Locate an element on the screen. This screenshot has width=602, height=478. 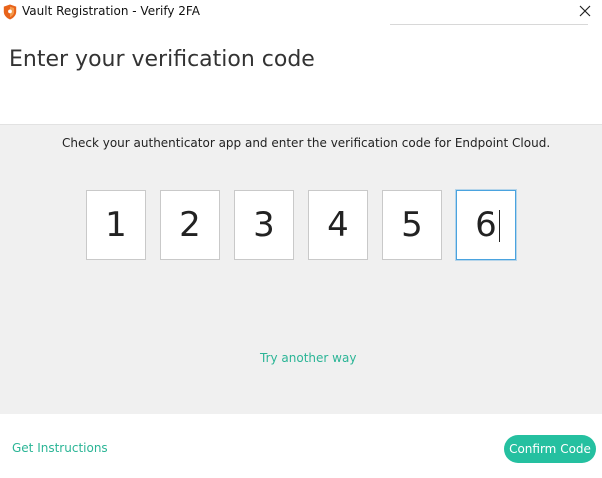
code-digit-1-input: 1 is located at coordinates (116, 225).